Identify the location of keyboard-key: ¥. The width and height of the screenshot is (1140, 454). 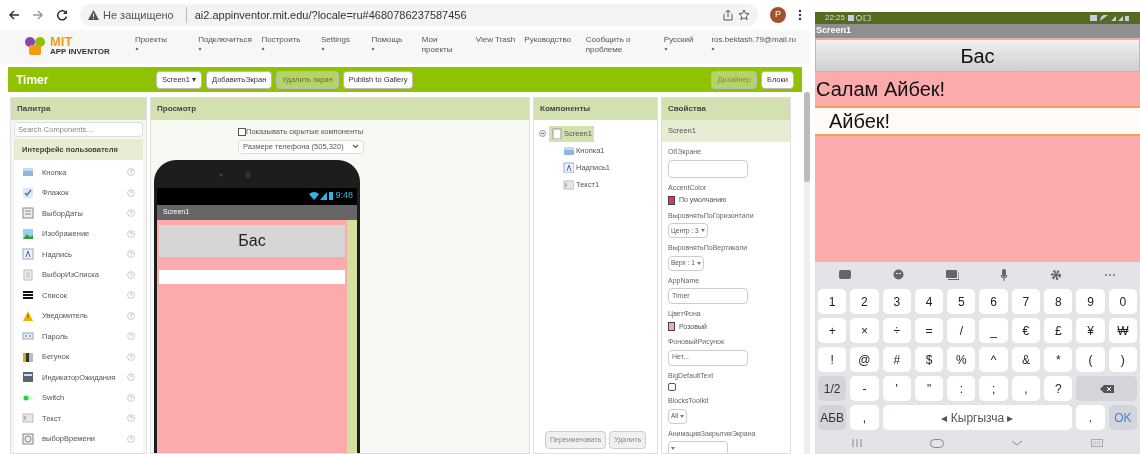
(1090, 330).